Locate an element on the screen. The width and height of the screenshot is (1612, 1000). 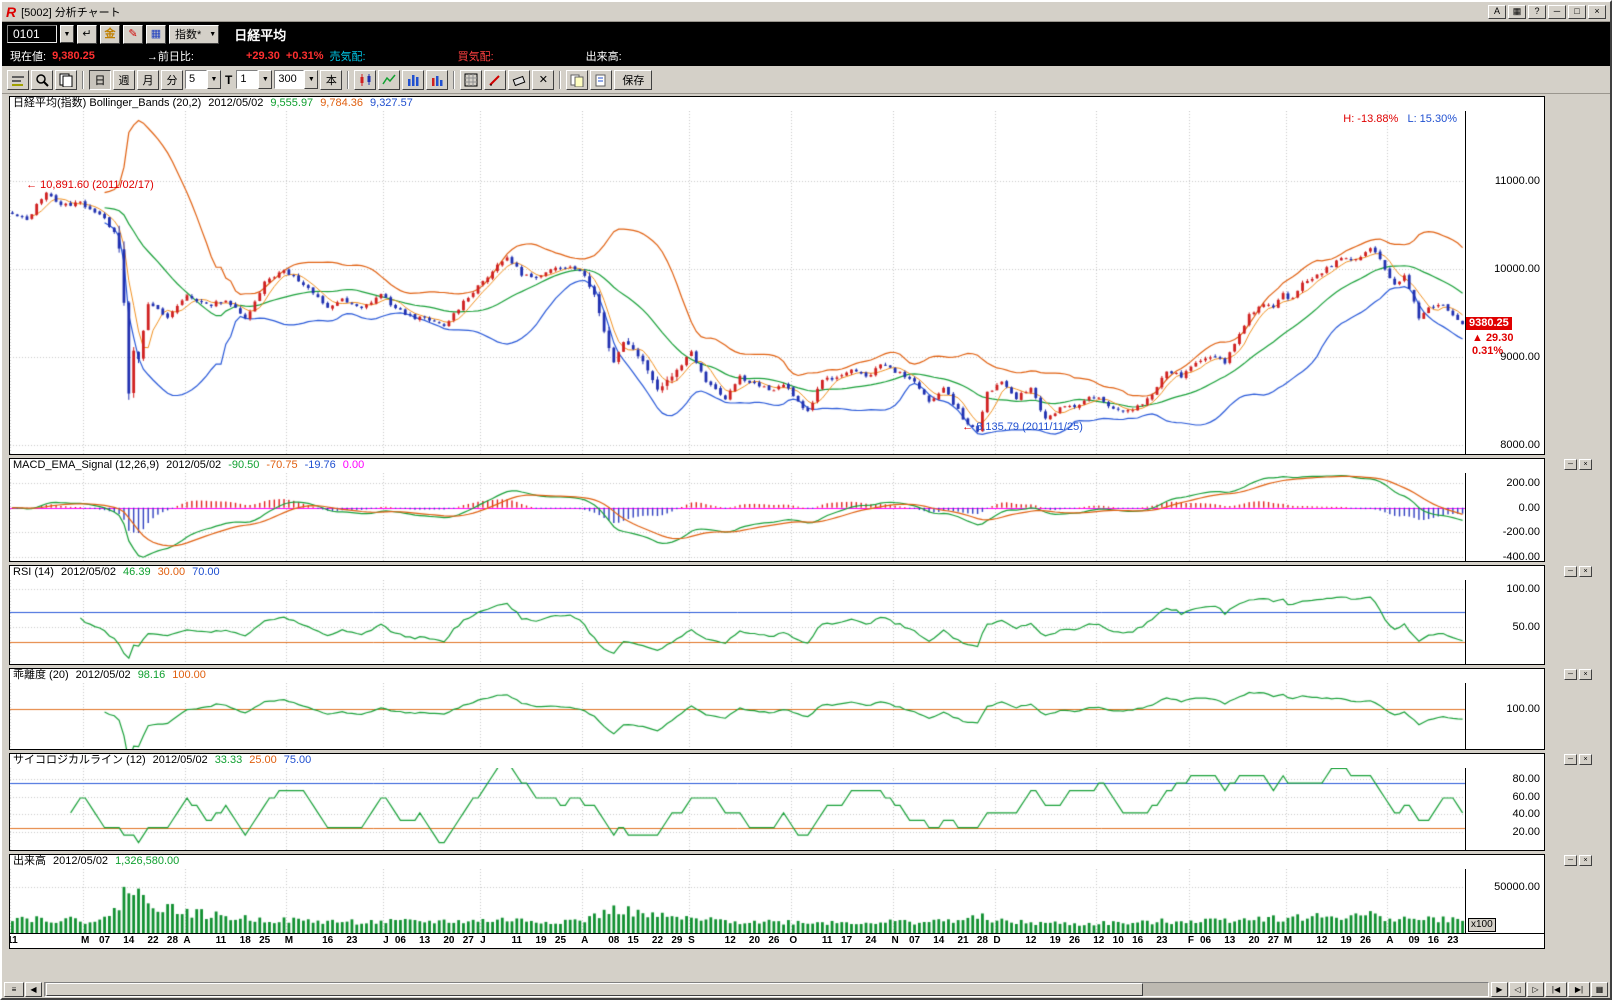
rsi-upper-level: 70.00 is located at coordinates (206, 572).